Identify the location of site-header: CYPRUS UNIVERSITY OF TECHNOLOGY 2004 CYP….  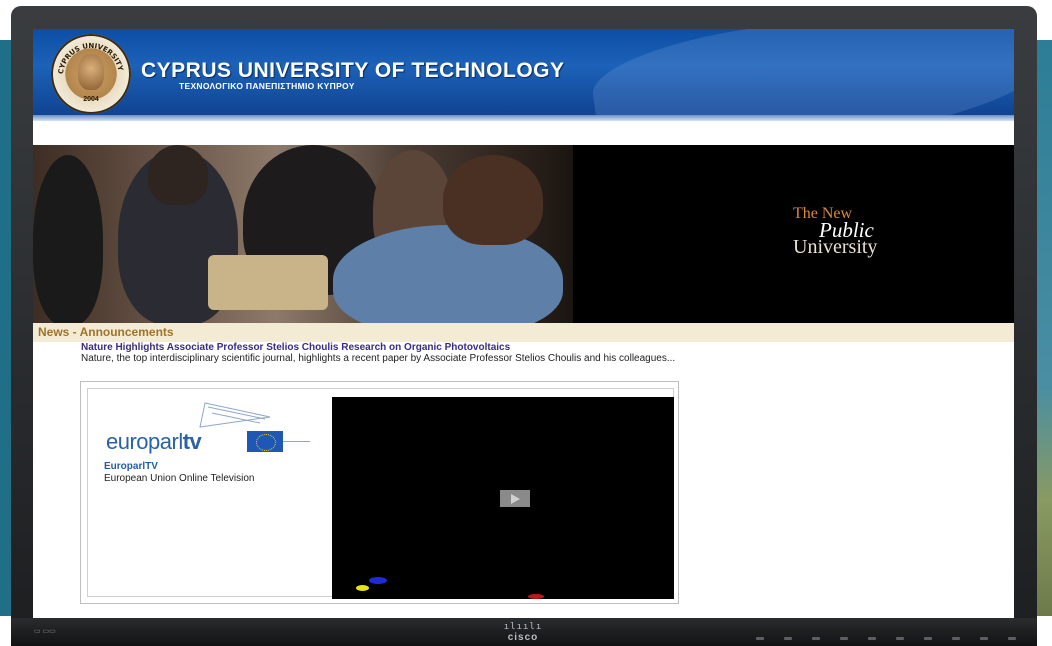
(523, 75).